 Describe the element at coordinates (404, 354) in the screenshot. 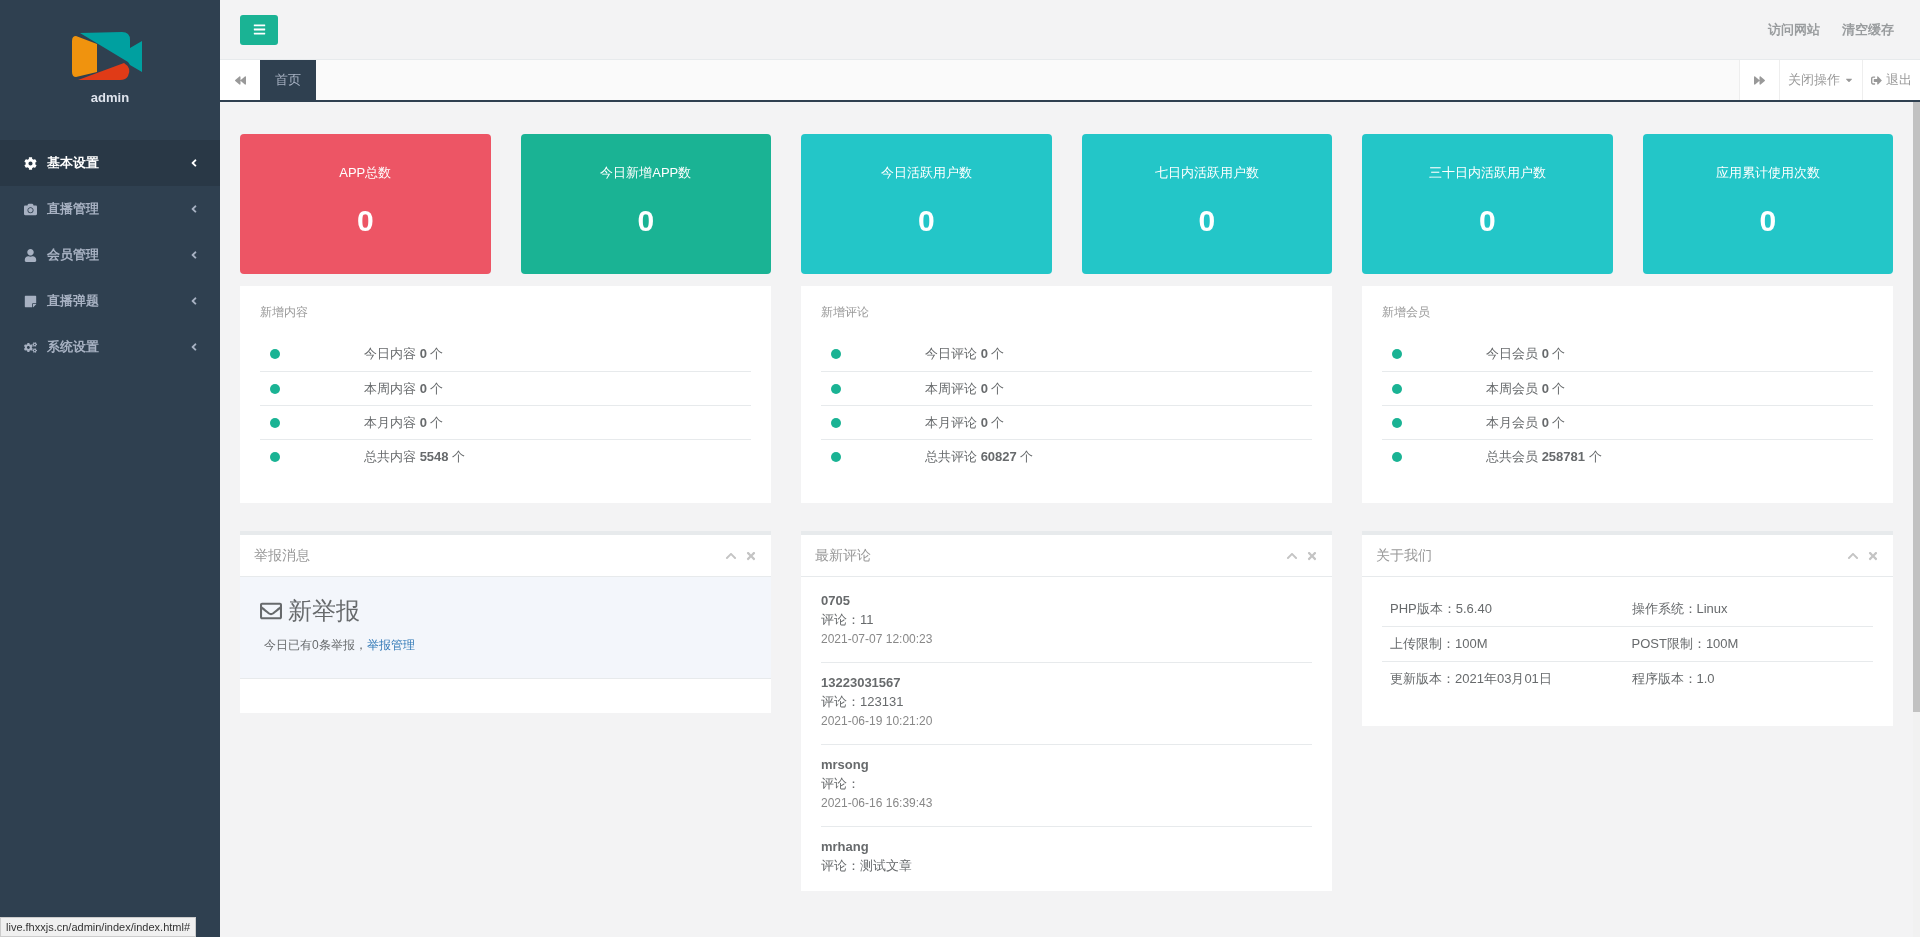

I see `summary-text: 今日内容 0 个` at that location.